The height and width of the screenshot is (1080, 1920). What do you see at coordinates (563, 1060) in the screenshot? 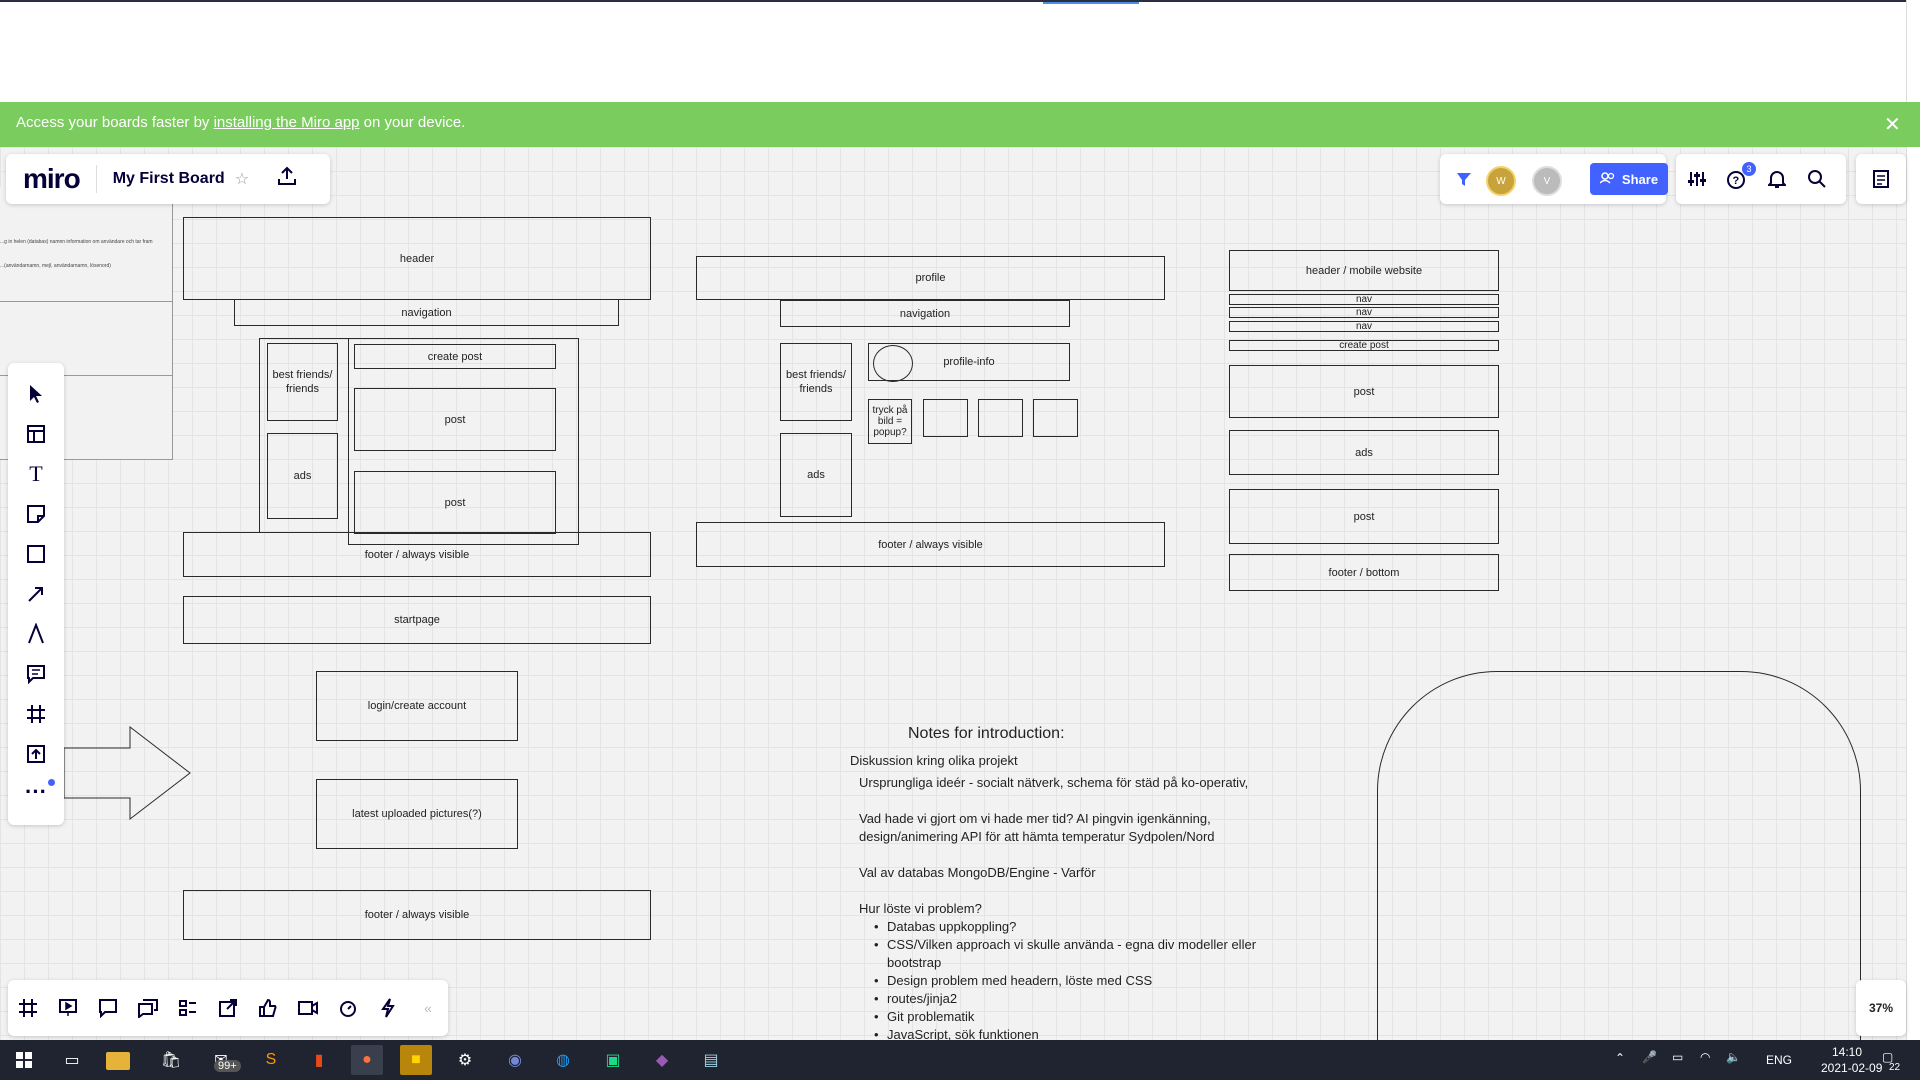
I see `app-icon: ◍` at bounding box center [563, 1060].